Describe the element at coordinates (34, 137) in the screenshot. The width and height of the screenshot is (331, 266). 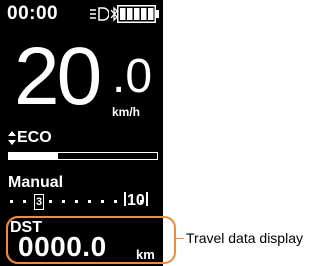
I see `assist-mode-label: ECO` at that location.